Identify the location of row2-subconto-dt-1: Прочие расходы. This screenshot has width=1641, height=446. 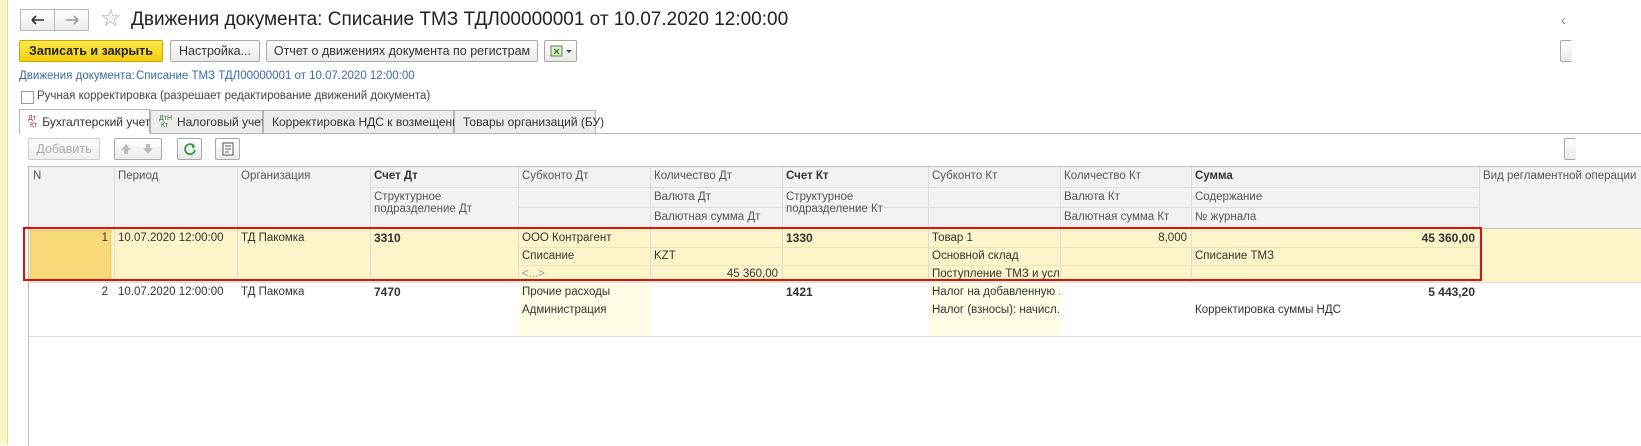
(566, 292).